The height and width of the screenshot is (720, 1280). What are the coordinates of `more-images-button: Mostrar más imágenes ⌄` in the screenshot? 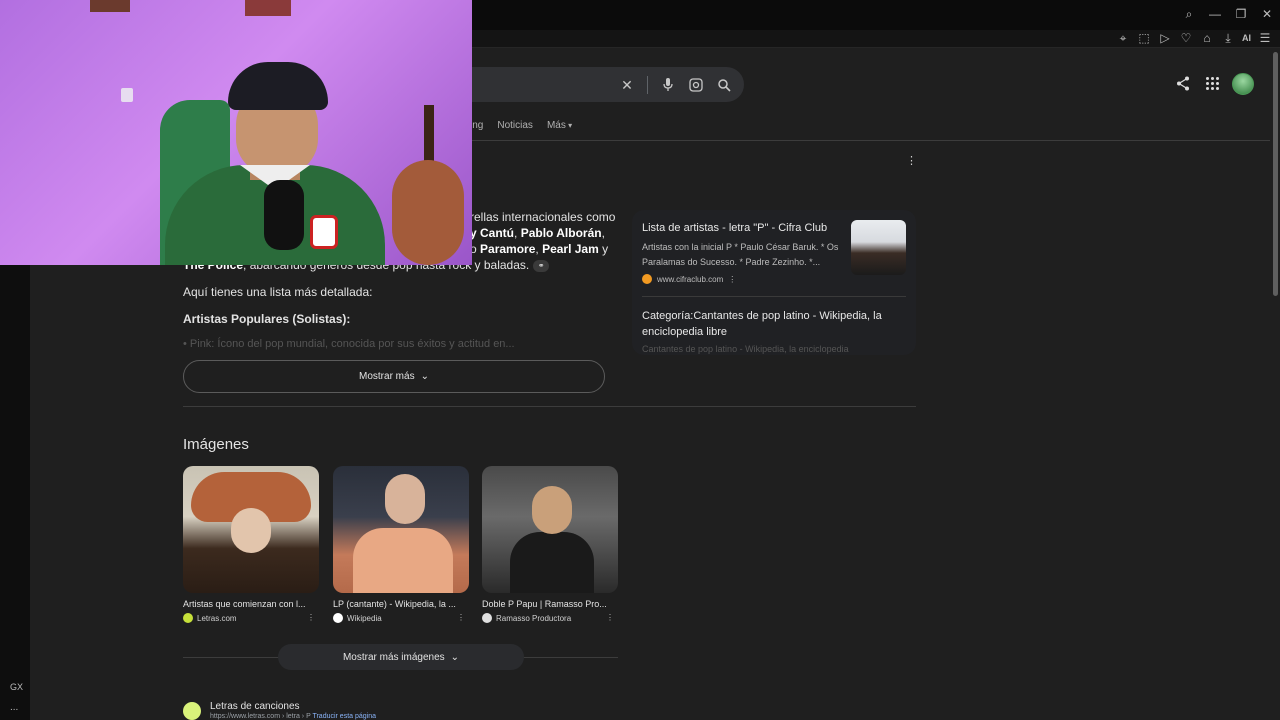 It's located at (401, 657).